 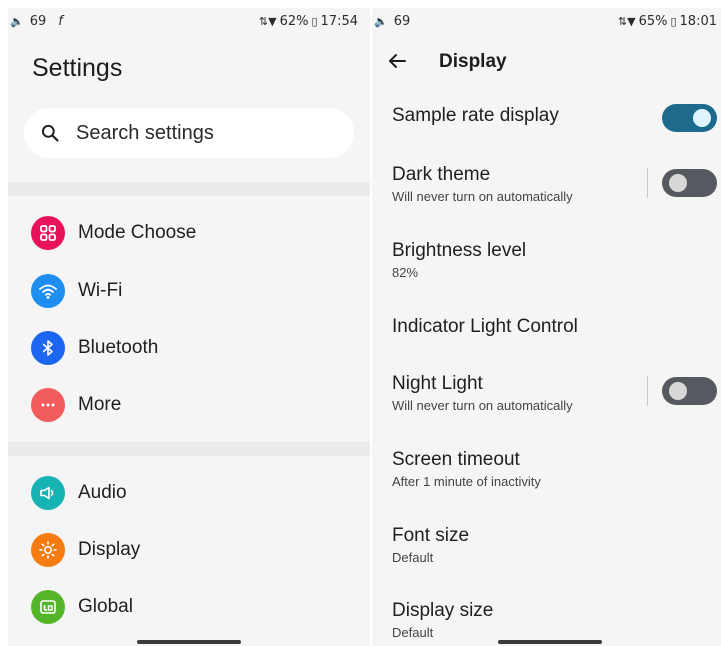 I want to click on dark-theme-toggle, so click(x=689, y=183).